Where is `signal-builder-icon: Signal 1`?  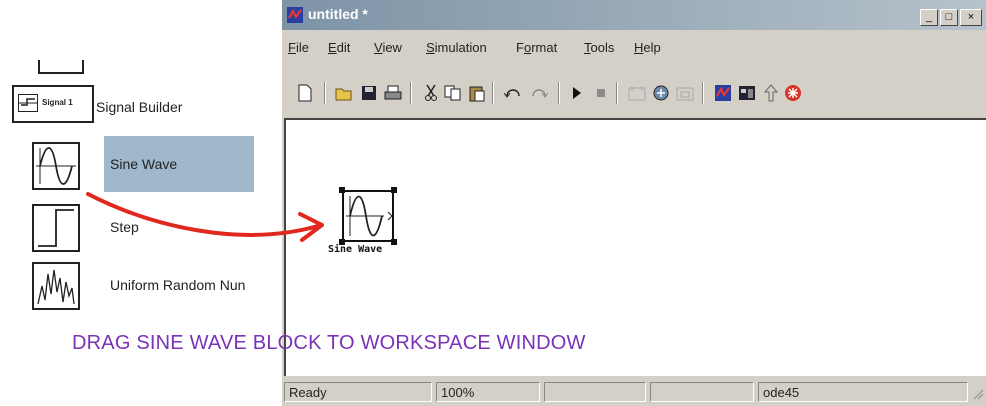 signal-builder-icon: Signal 1 is located at coordinates (53, 104).